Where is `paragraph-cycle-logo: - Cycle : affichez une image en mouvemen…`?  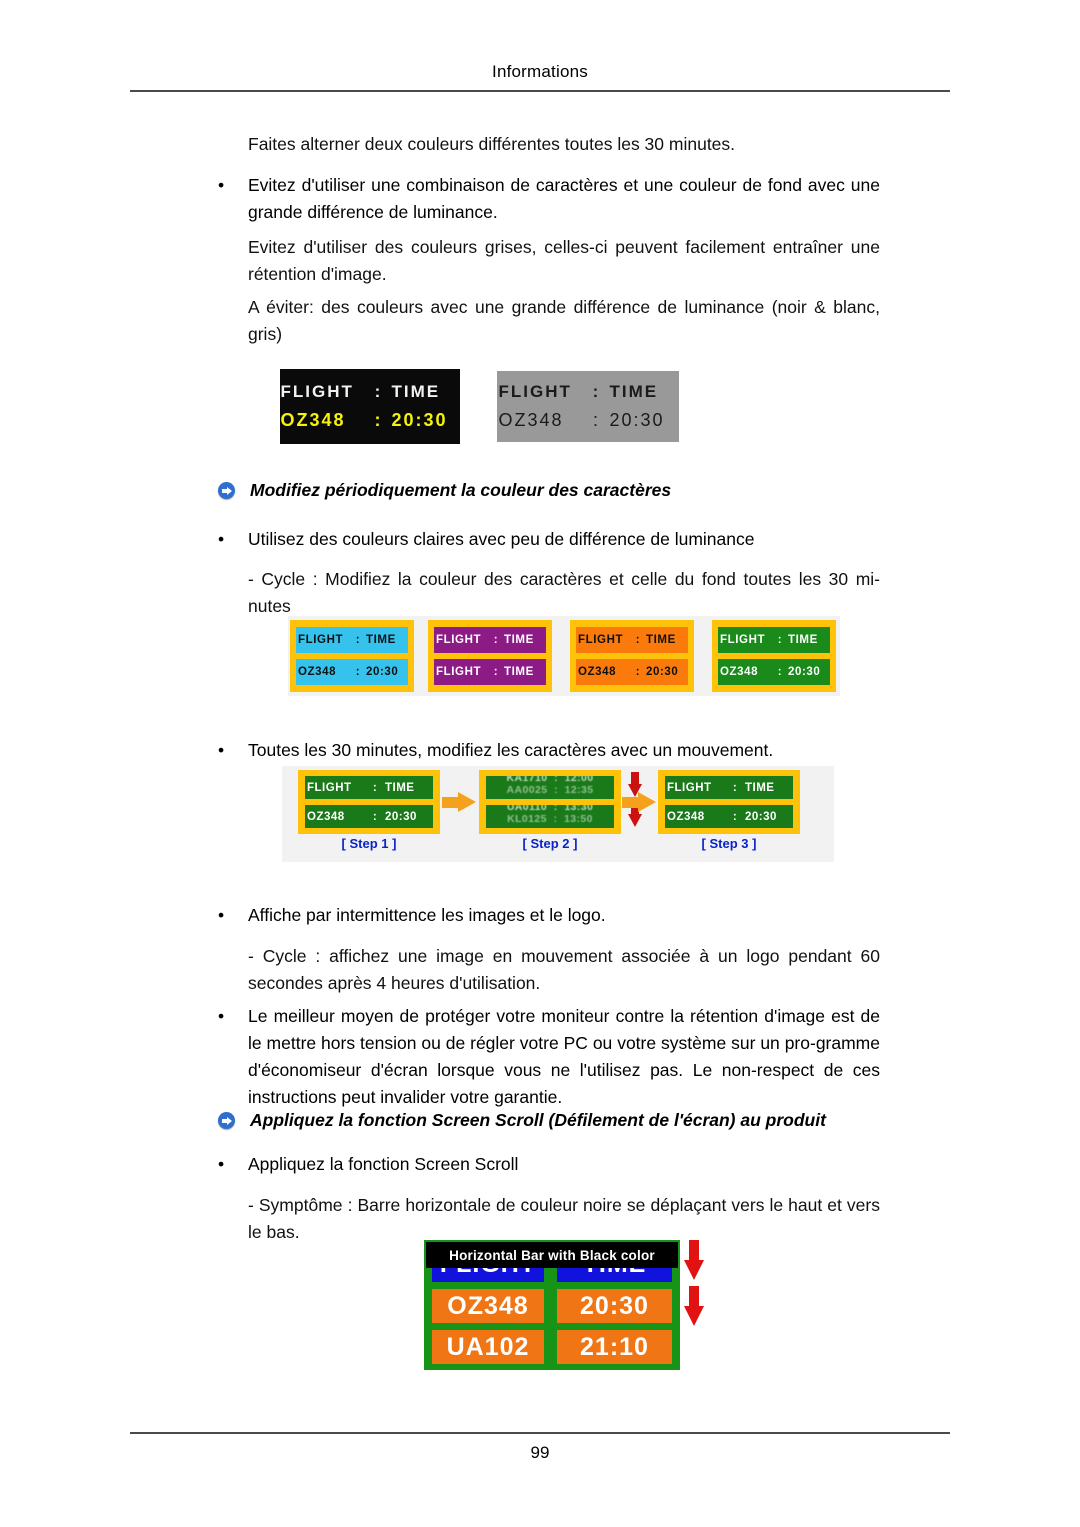 paragraph-cycle-logo: - Cycle : affichez une image en mouvemen… is located at coordinates (564, 969).